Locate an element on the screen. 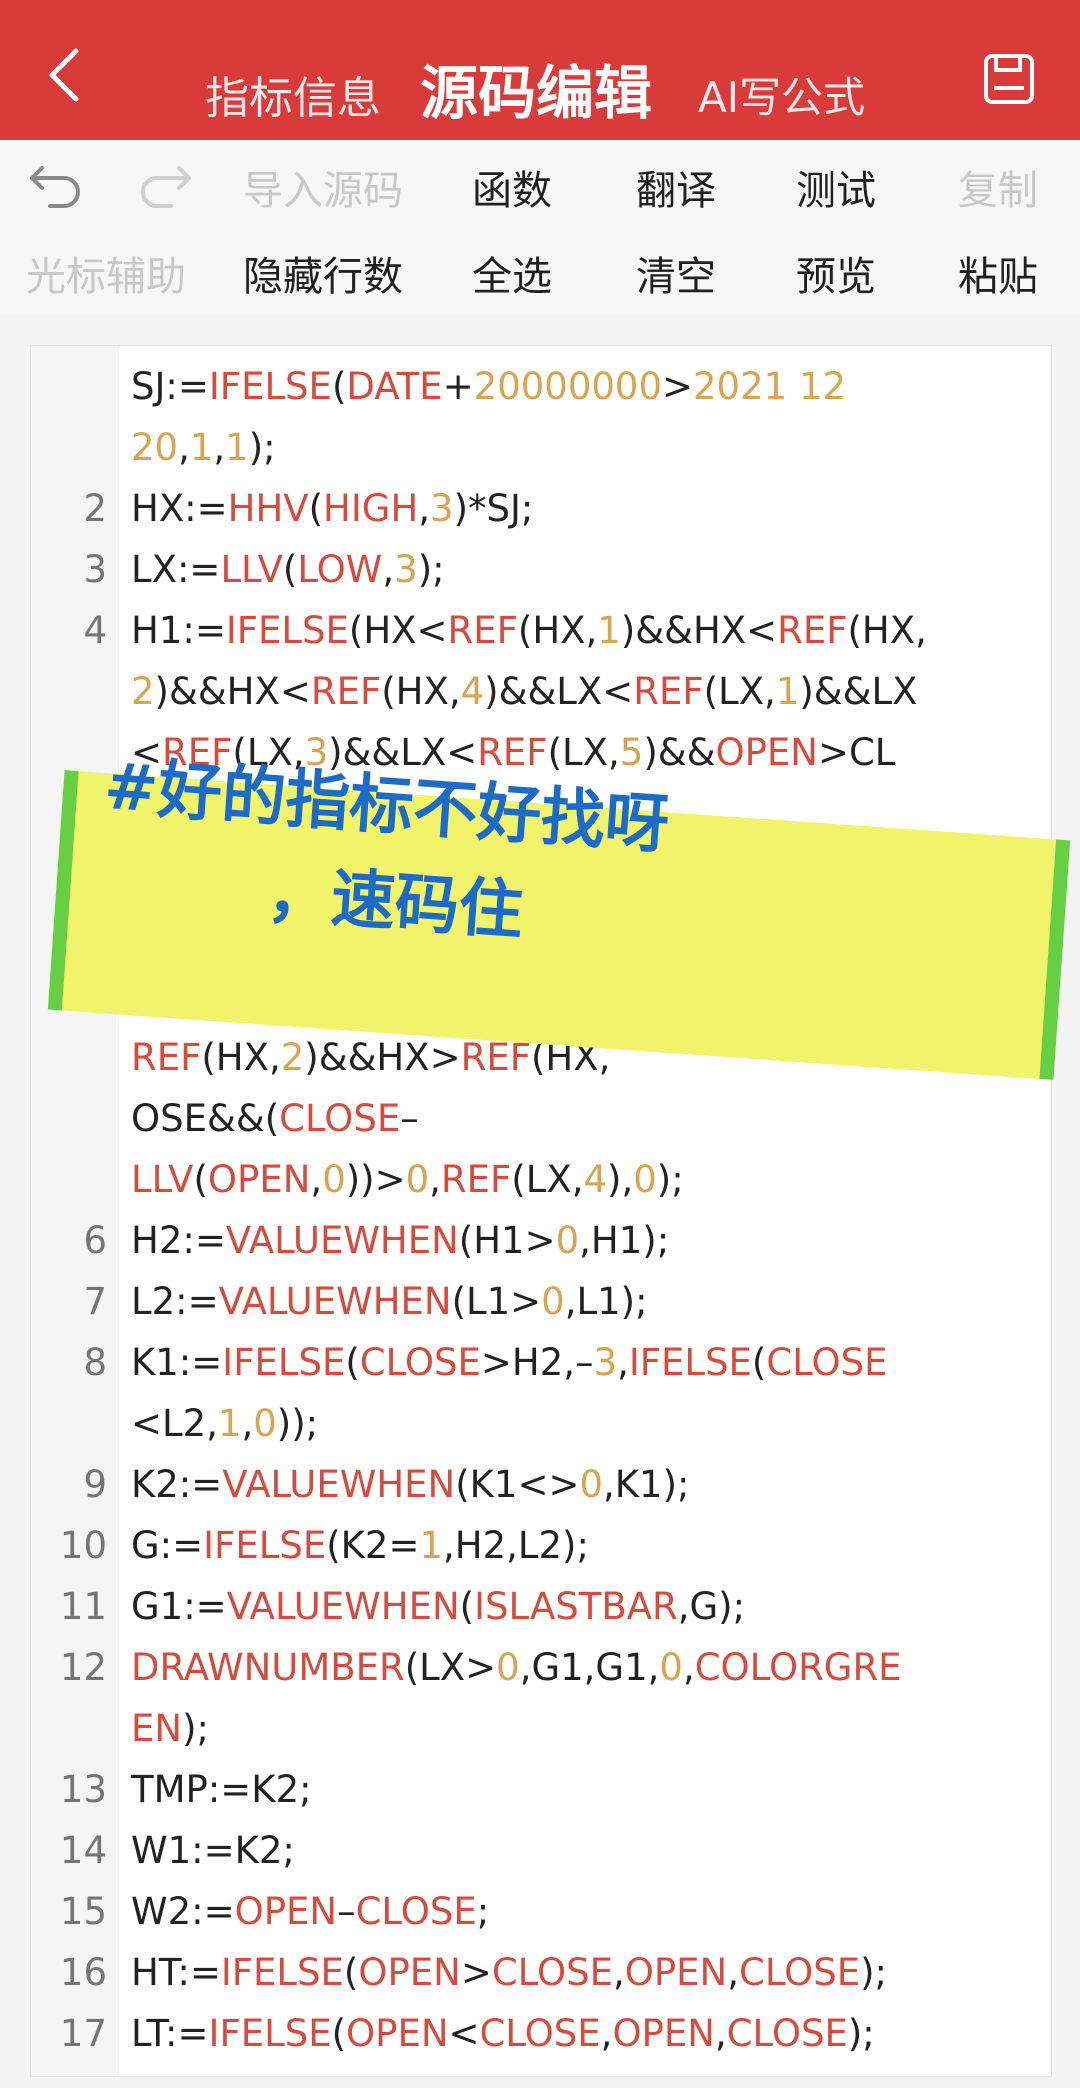 This screenshot has width=1080, height=2088. code-line: 8 K1:=IFELSE(CLOSE>H2,–3,IFELSE(CLOSE is located at coordinates (541, 1362).